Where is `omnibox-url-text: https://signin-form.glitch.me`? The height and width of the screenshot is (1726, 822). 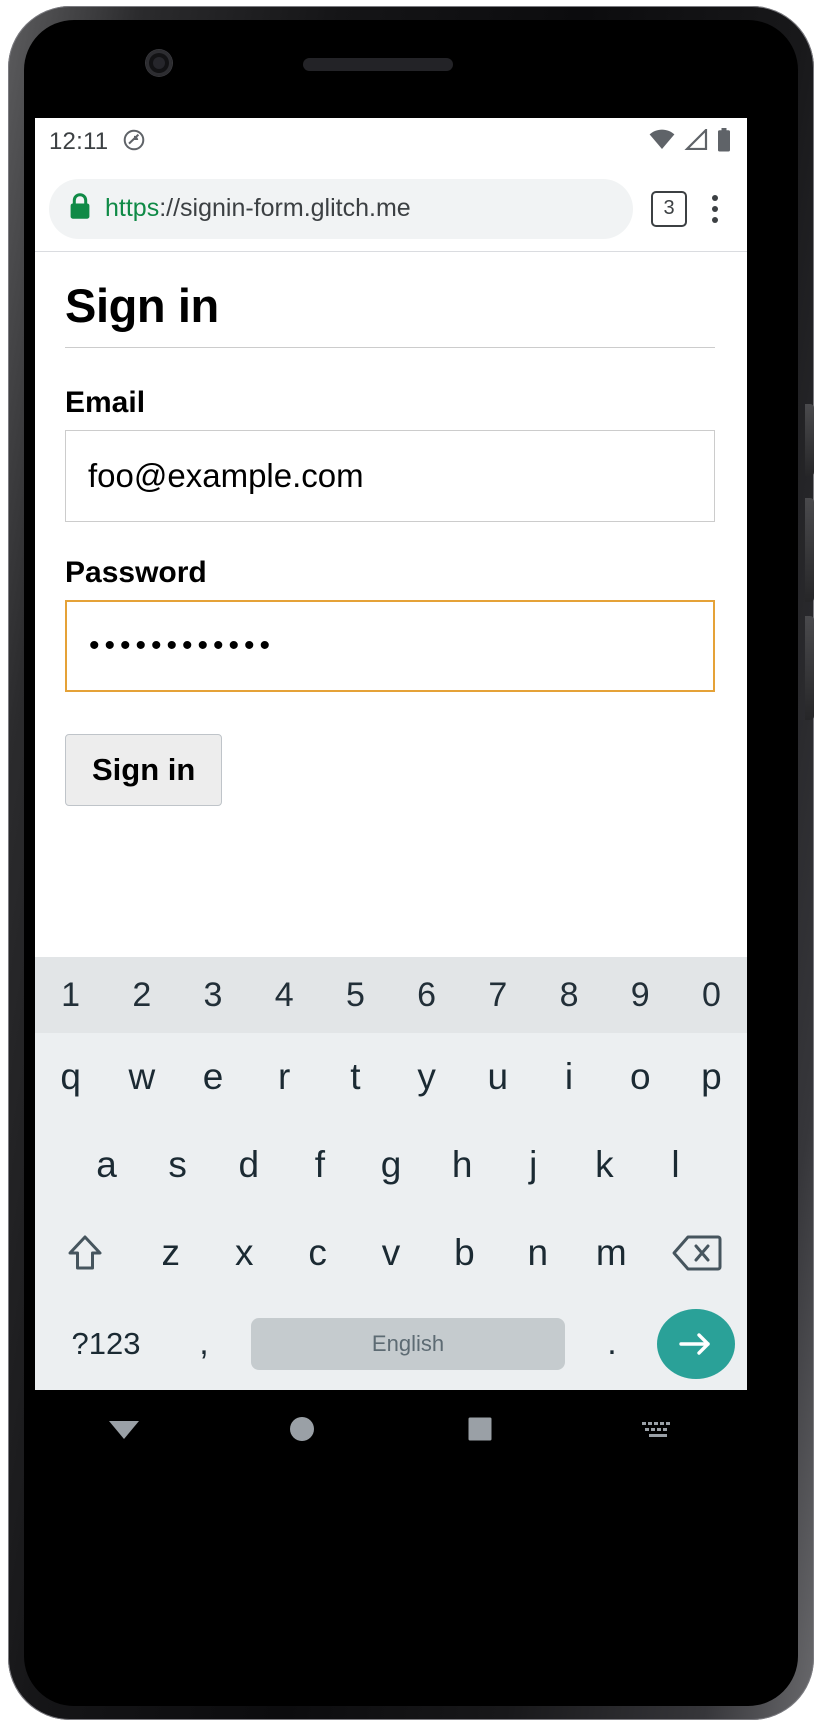 omnibox-url-text: https://signin-form.glitch.me is located at coordinates (258, 208).